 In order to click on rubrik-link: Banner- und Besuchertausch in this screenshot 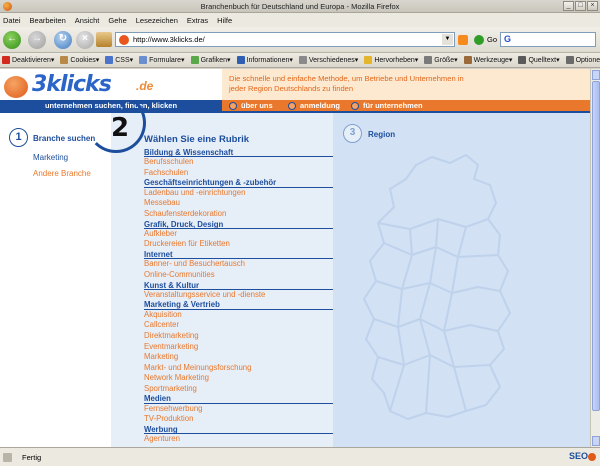, I will do `click(238, 264)`.